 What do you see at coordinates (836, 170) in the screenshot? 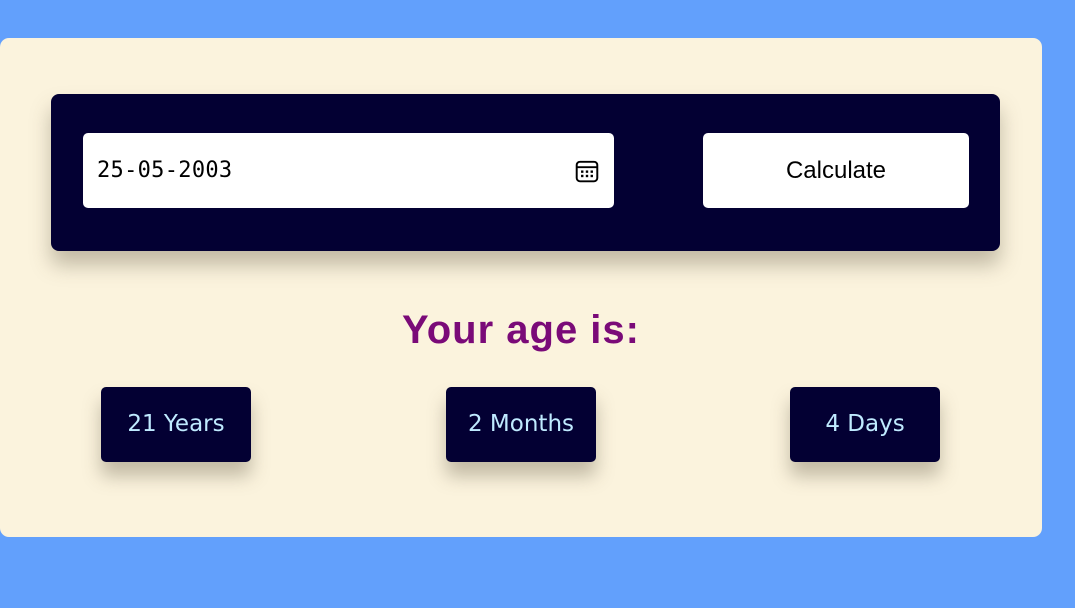
I see `calculate-button: Calculate` at bounding box center [836, 170].